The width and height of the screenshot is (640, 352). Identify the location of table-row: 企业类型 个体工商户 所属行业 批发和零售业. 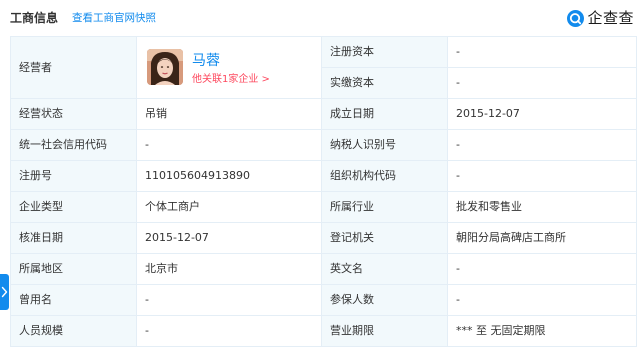
(323, 207).